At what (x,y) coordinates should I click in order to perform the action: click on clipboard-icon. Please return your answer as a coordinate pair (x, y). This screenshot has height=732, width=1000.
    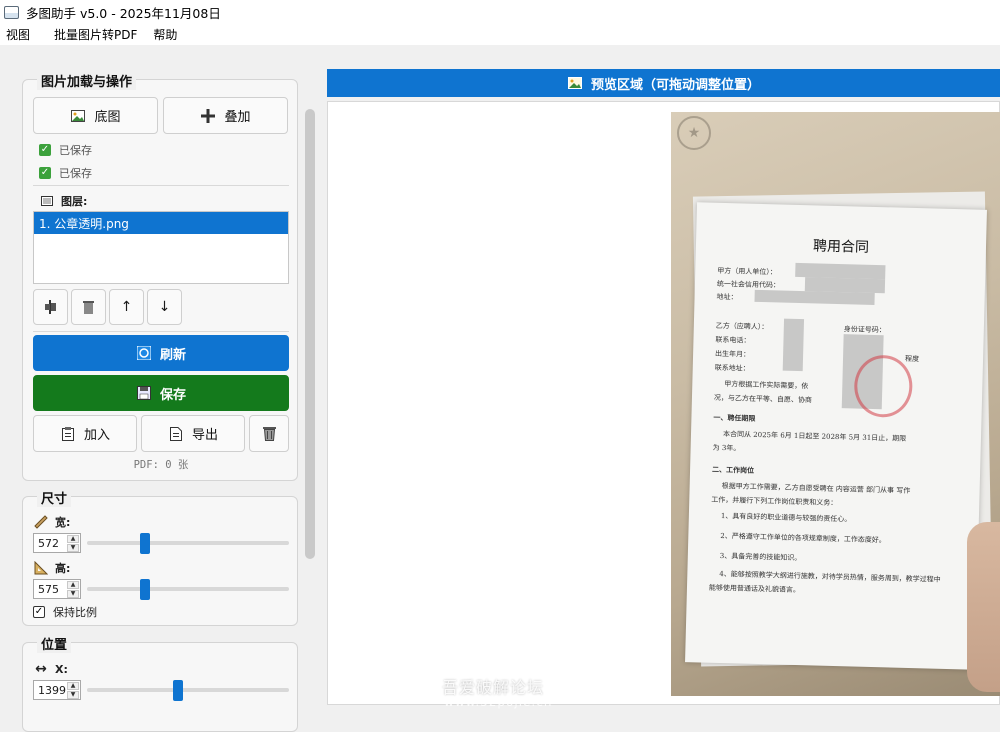
    Looking at the image, I should click on (68, 434).